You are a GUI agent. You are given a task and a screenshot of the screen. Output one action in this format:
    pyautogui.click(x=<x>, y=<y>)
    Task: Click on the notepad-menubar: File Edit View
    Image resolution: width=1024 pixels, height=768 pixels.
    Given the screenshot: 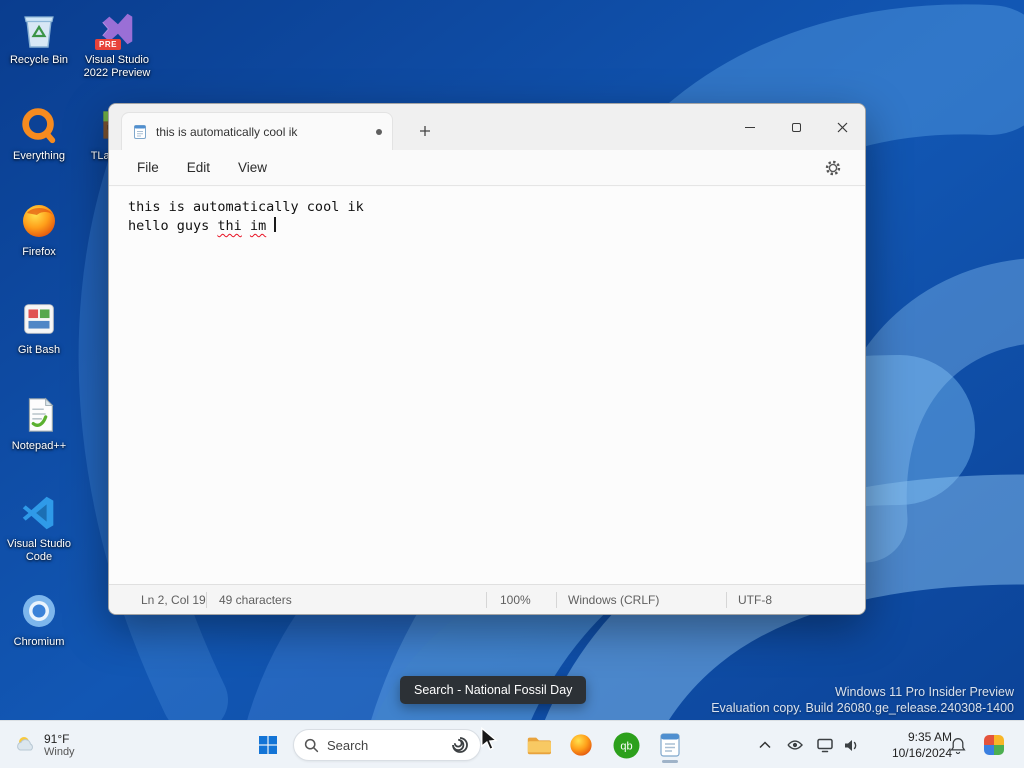 What is the action you would take?
    pyautogui.click(x=487, y=168)
    